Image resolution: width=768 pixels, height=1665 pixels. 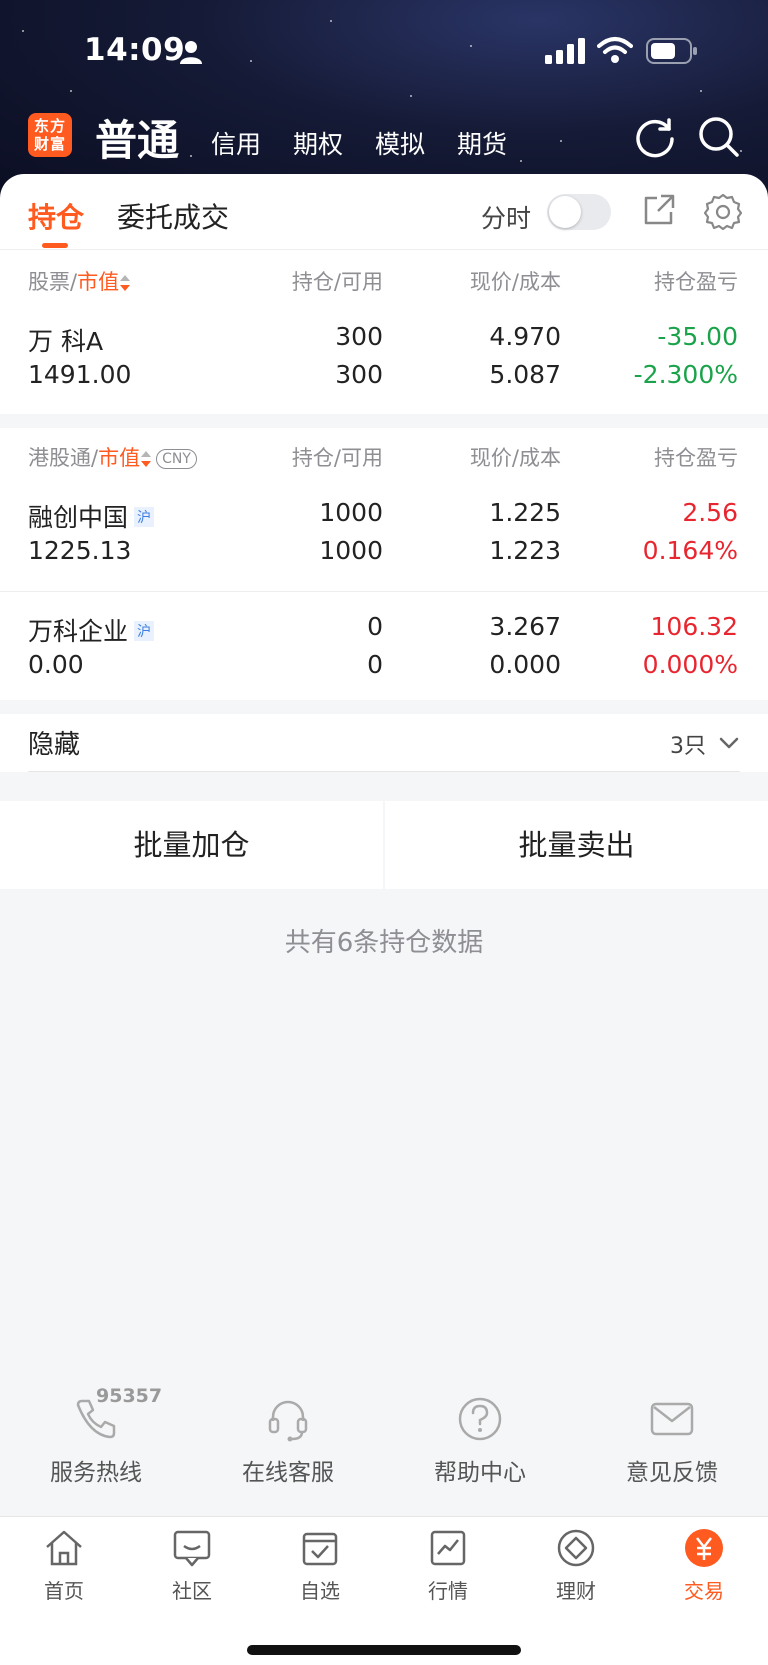 I want to click on market-icon, so click(x=448, y=1548).